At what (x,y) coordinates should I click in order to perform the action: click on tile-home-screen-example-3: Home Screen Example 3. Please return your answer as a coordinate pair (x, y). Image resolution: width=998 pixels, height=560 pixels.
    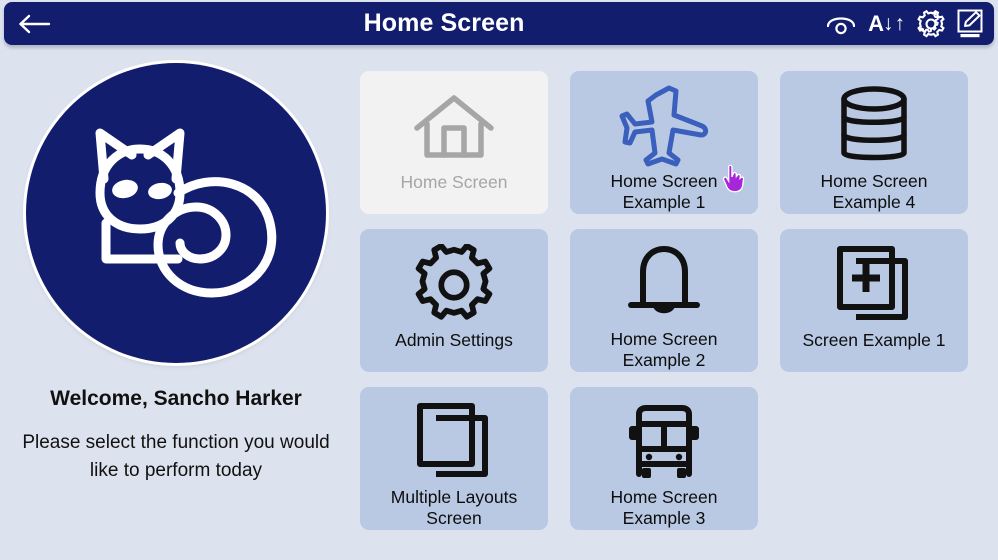
    Looking at the image, I should click on (664, 458).